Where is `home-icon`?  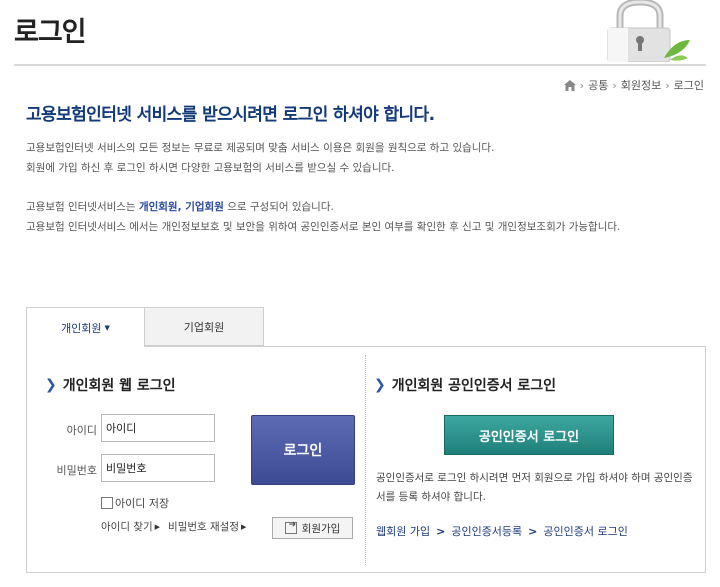 home-icon is located at coordinates (569, 85).